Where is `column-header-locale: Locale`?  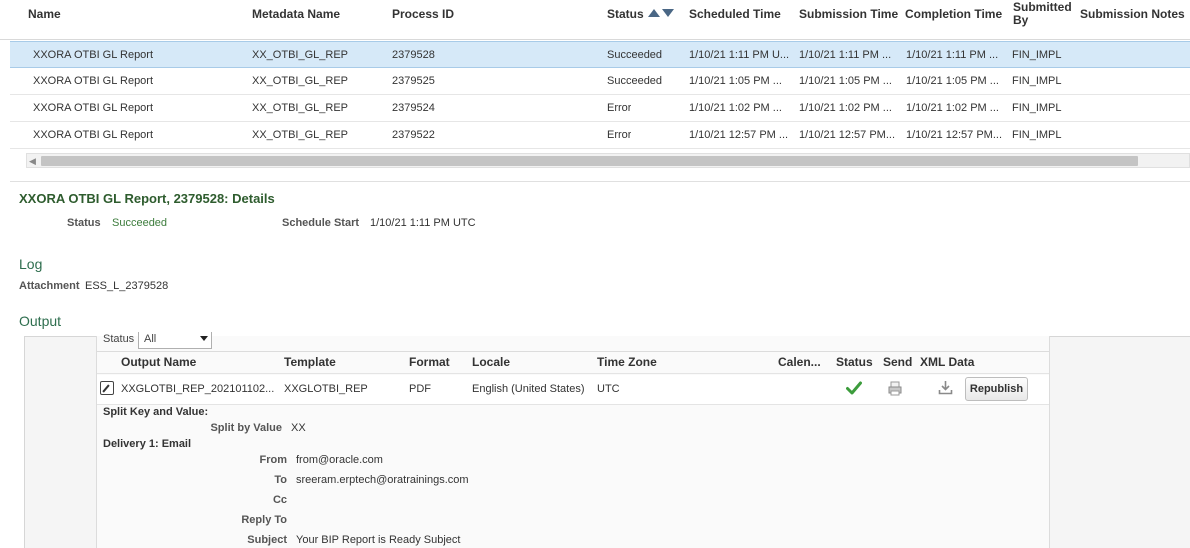 column-header-locale: Locale is located at coordinates (491, 362).